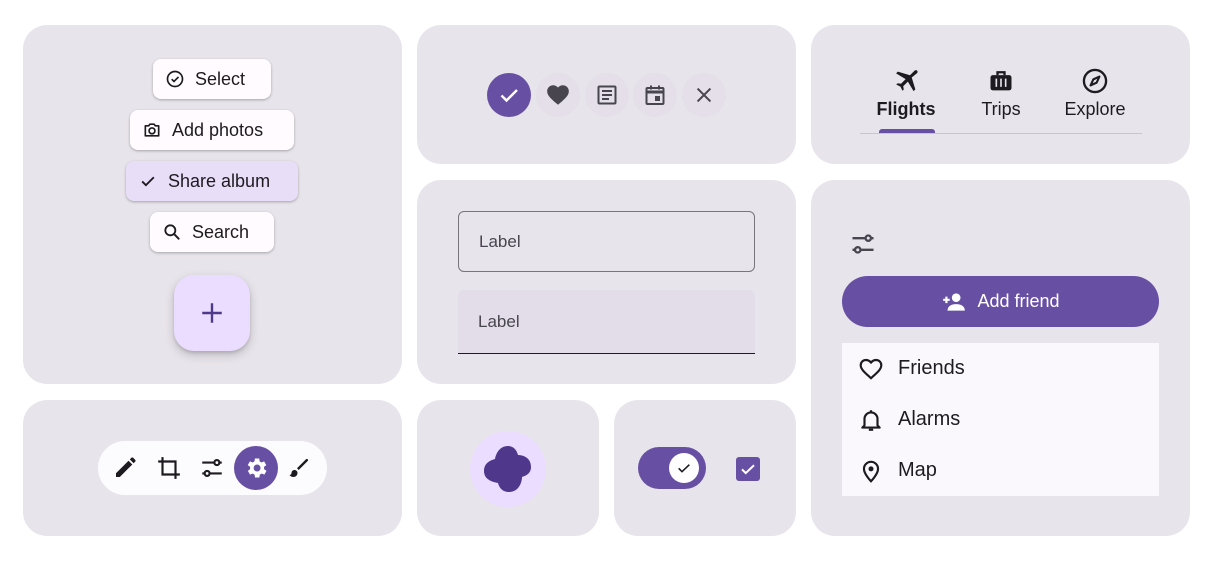 The height and width of the screenshot is (564, 1212). I want to click on favorite-button, so click(558, 95).